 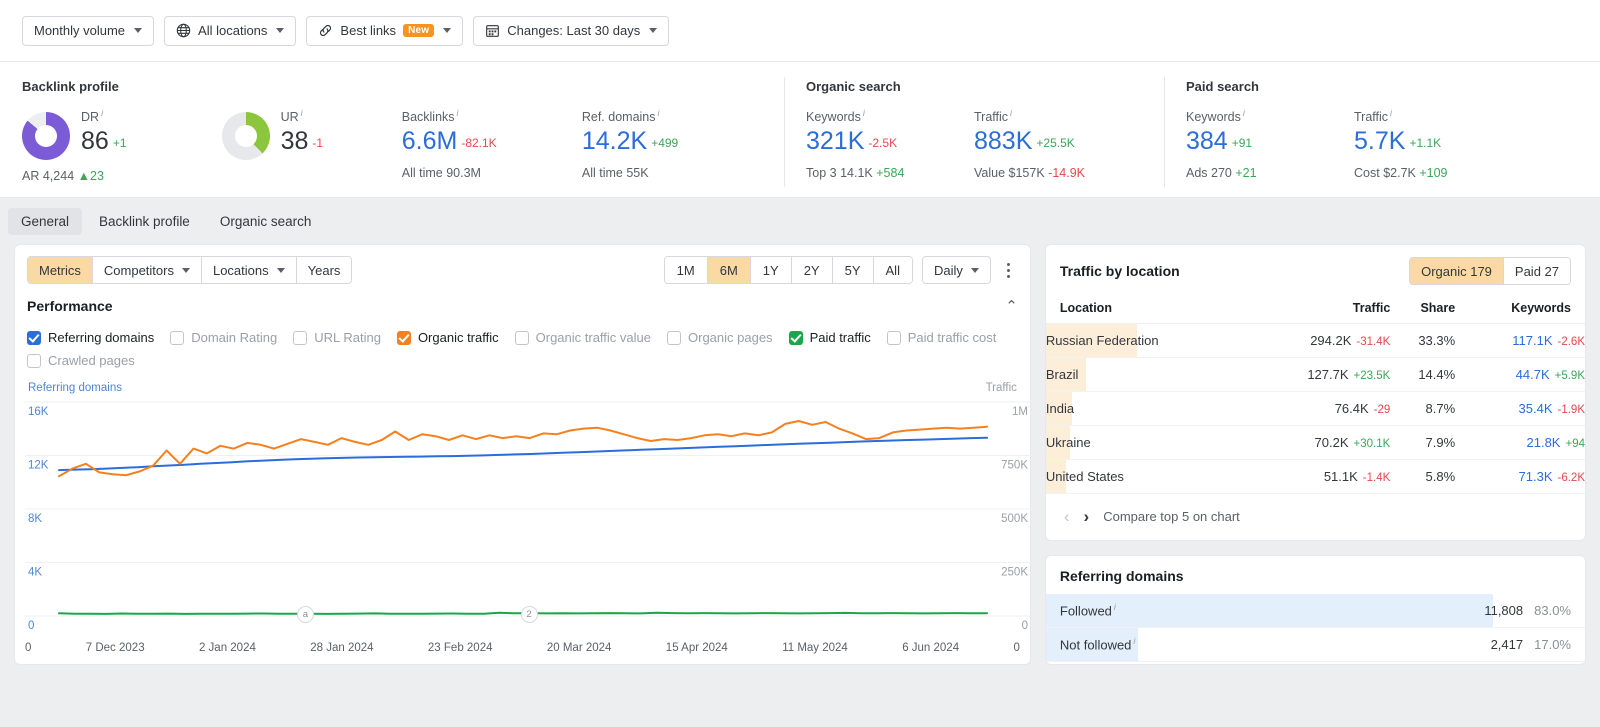 What do you see at coordinates (1315, 270) in the screenshot?
I see `panel-header: Traffic by location Organic 179 Paid 27` at bounding box center [1315, 270].